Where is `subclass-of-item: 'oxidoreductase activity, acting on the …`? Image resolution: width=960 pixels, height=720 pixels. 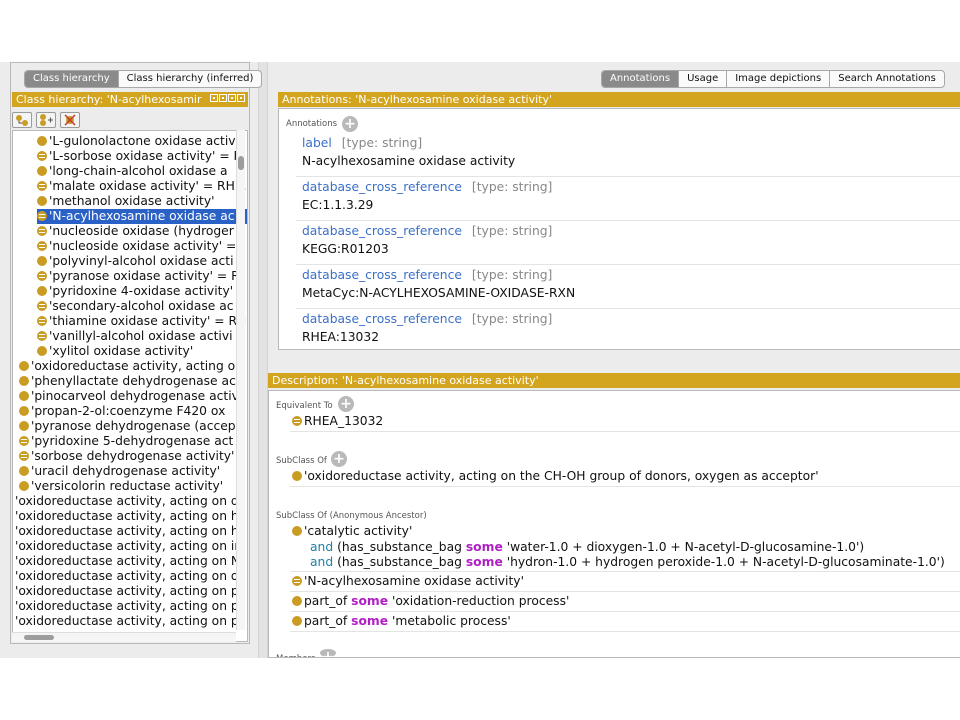 subclass-of-item: 'oxidoreductase activity, acting on the … is located at coordinates (555, 476).